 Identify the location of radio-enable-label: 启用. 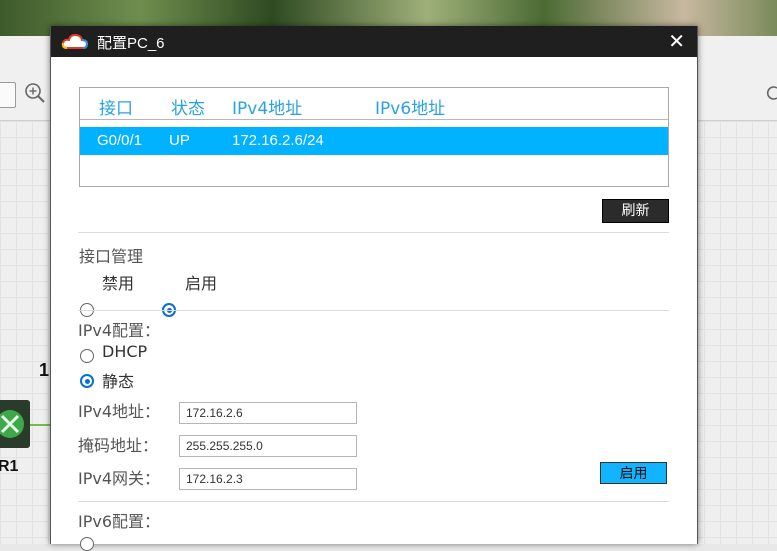
(201, 283).